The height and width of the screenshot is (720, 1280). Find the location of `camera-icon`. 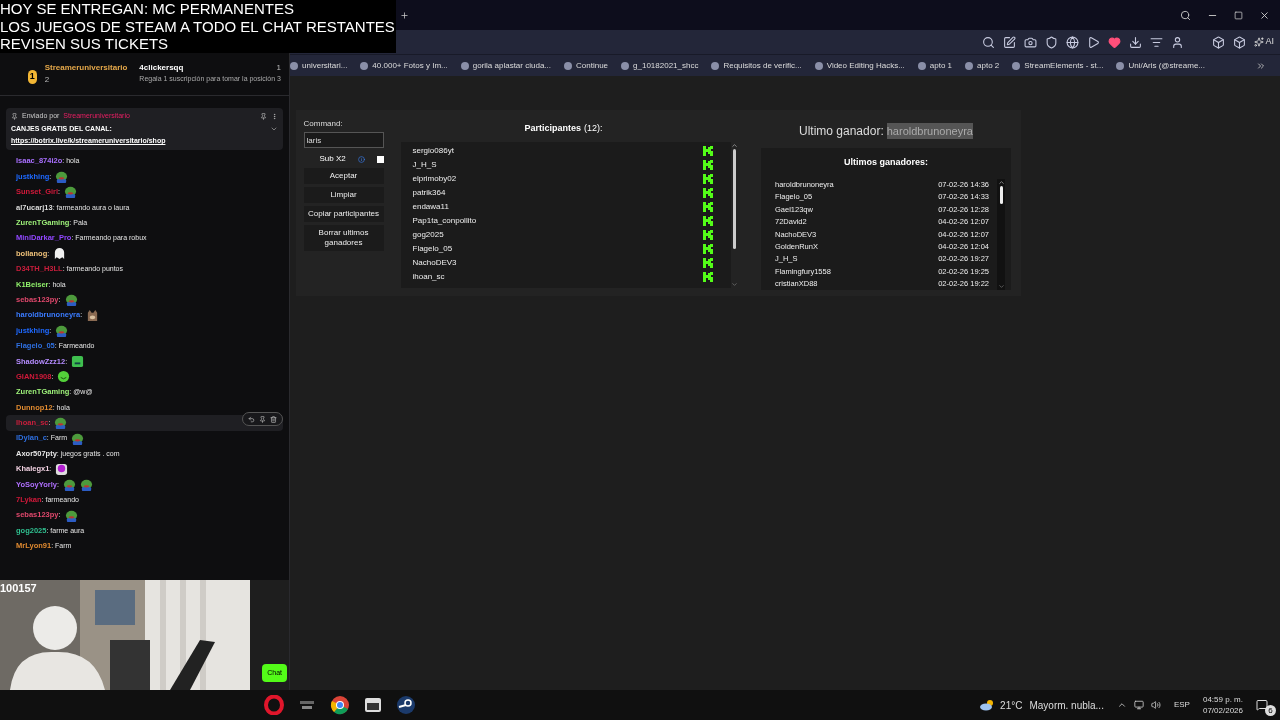

camera-icon is located at coordinates (1031, 42).